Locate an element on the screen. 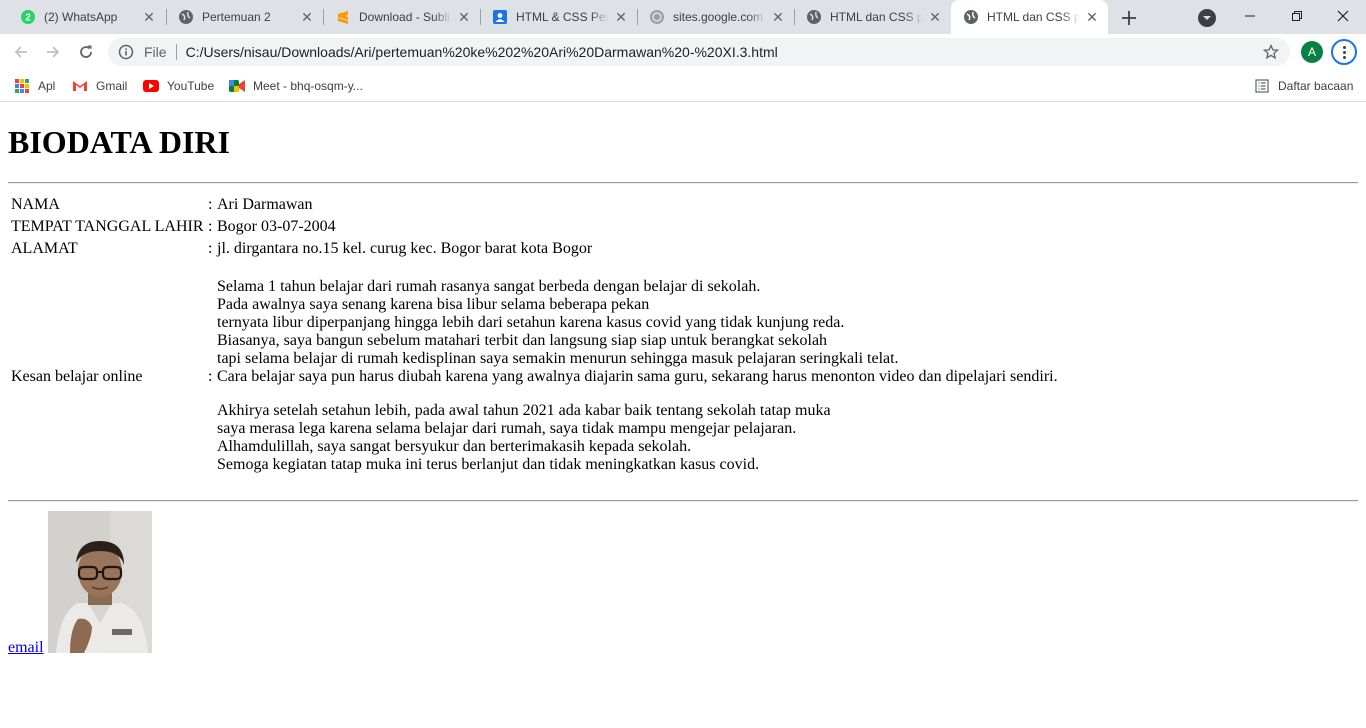 The image size is (1366, 728). tab-sites-google: sites.google.com ✕ is located at coordinates (715, 17).